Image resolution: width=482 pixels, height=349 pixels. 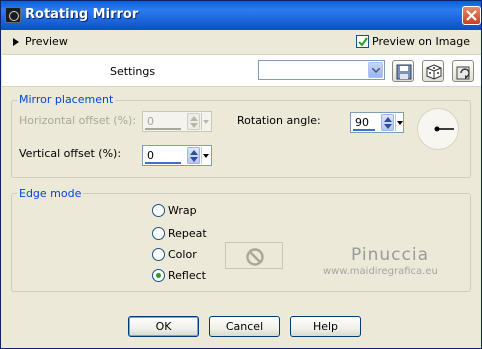 I want to click on checkmark-icon, so click(x=363, y=42).